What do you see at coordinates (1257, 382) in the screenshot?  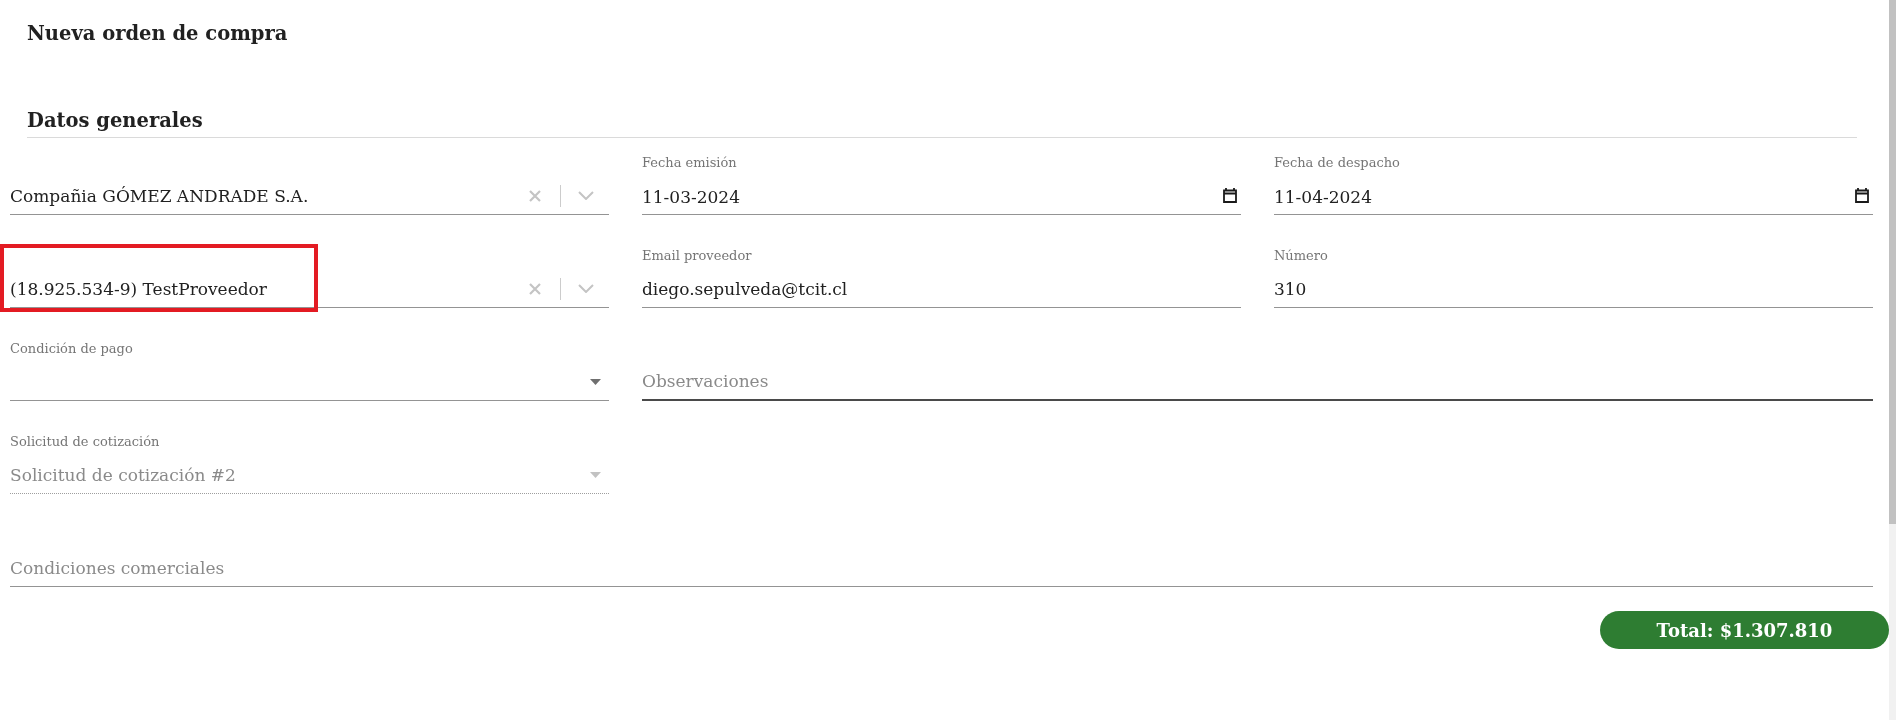 I see `textarea-field: Observaciones` at bounding box center [1257, 382].